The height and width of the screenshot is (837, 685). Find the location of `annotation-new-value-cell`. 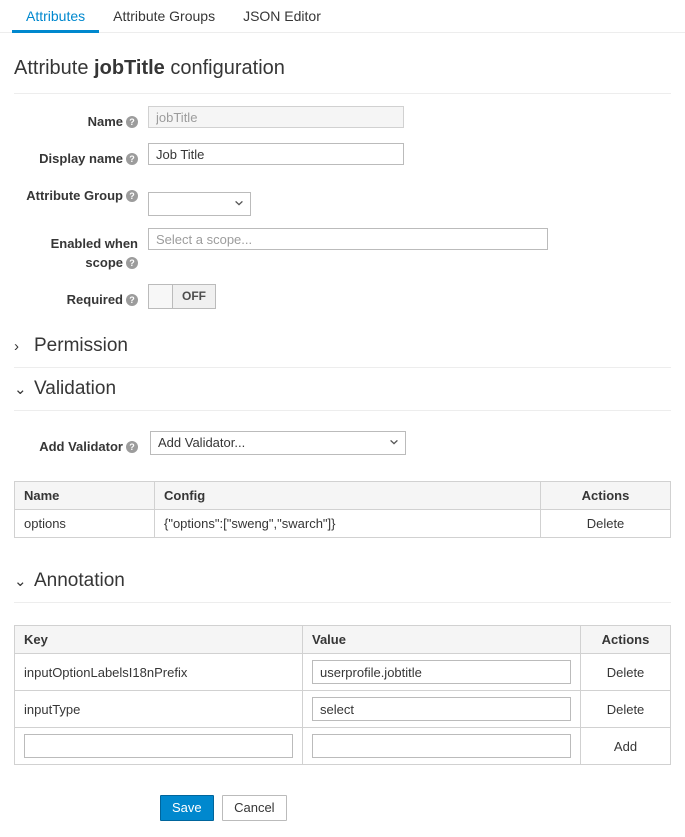

annotation-new-value-cell is located at coordinates (441, 746).